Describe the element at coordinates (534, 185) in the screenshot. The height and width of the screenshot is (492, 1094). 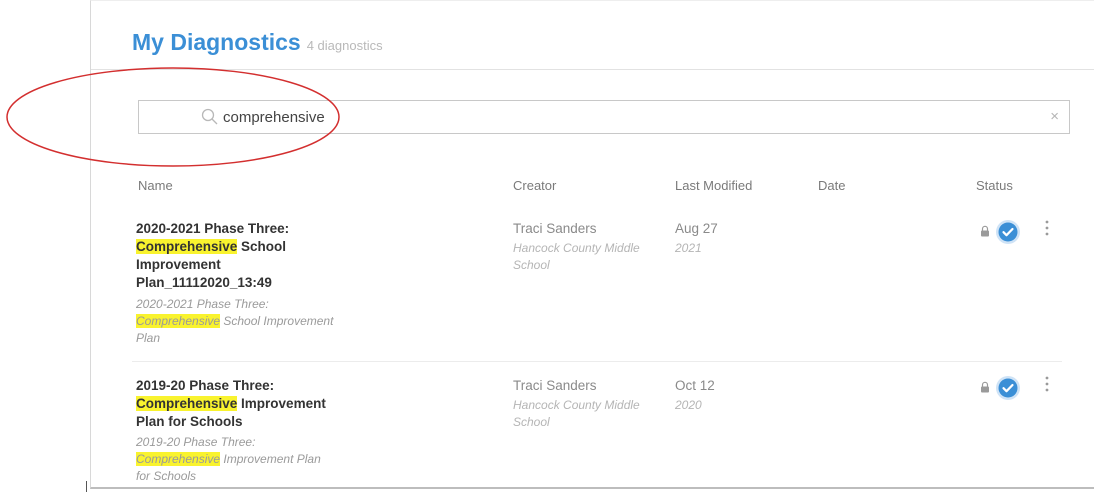
I see `column-header-creator: Creator` at that location.